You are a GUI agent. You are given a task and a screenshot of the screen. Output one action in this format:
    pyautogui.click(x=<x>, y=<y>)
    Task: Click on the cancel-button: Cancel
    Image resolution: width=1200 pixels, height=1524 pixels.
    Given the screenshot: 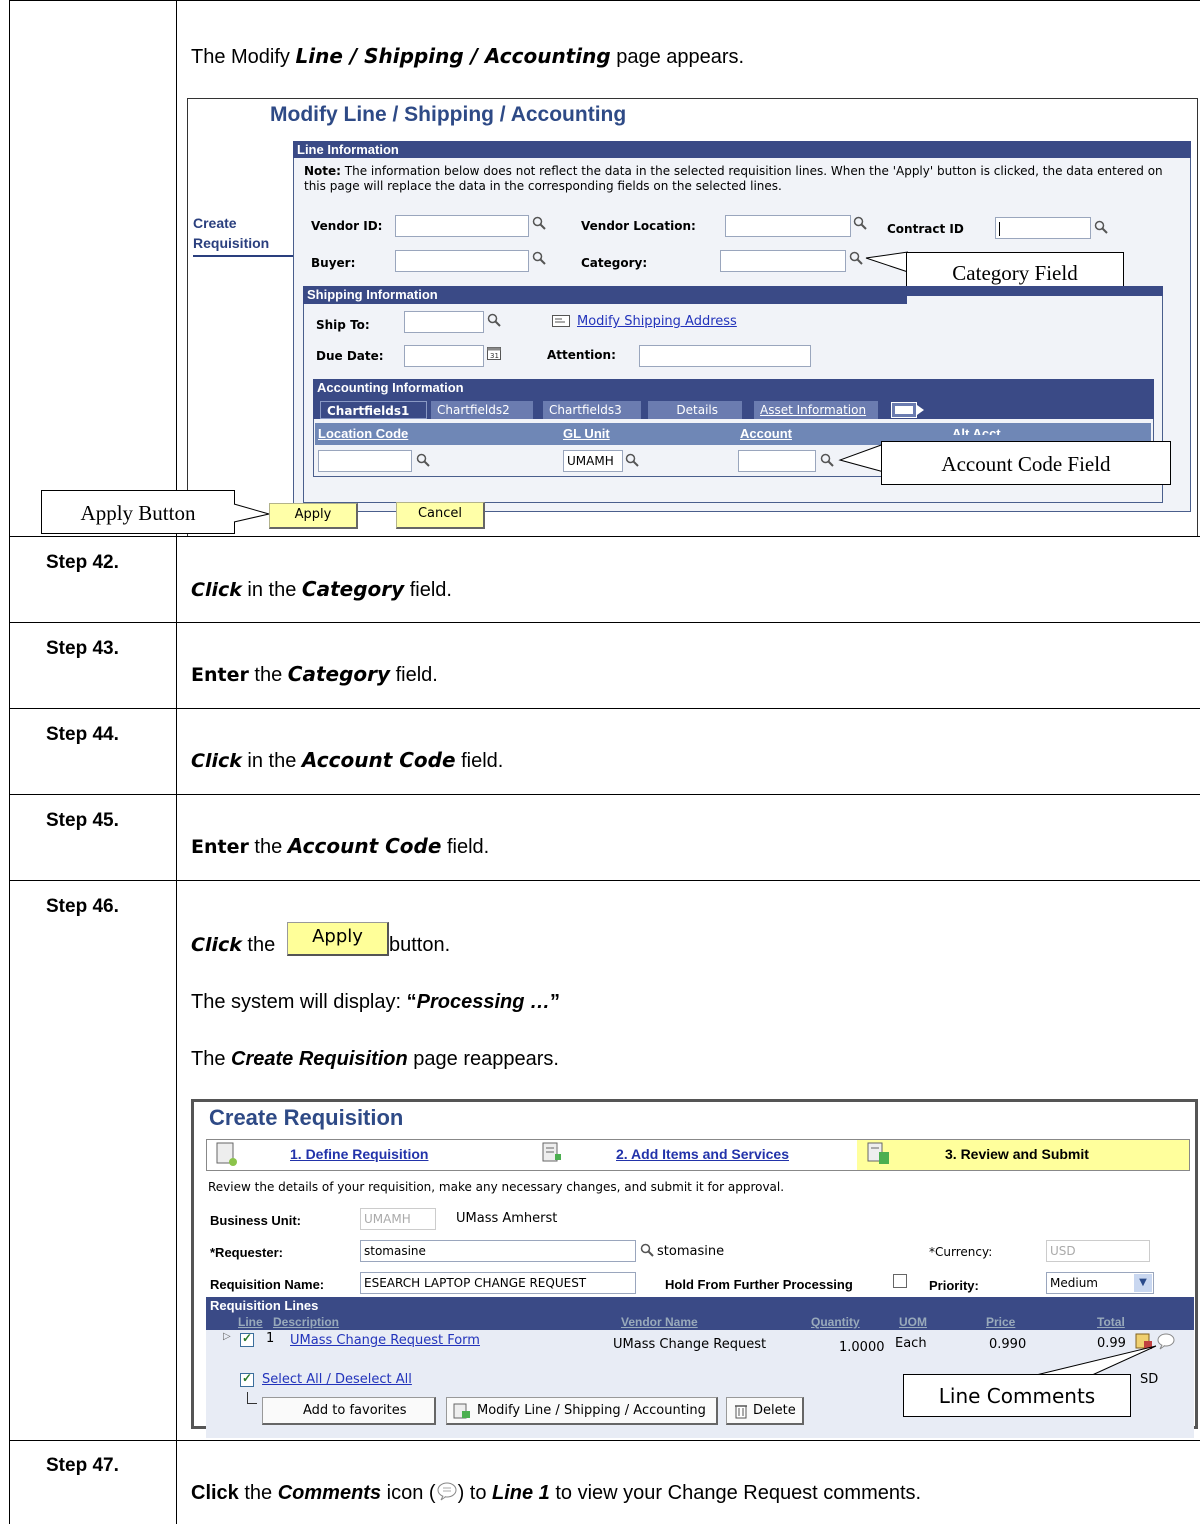 What is the action you would take?
    pyautogui.click(x=440, y=515)
    